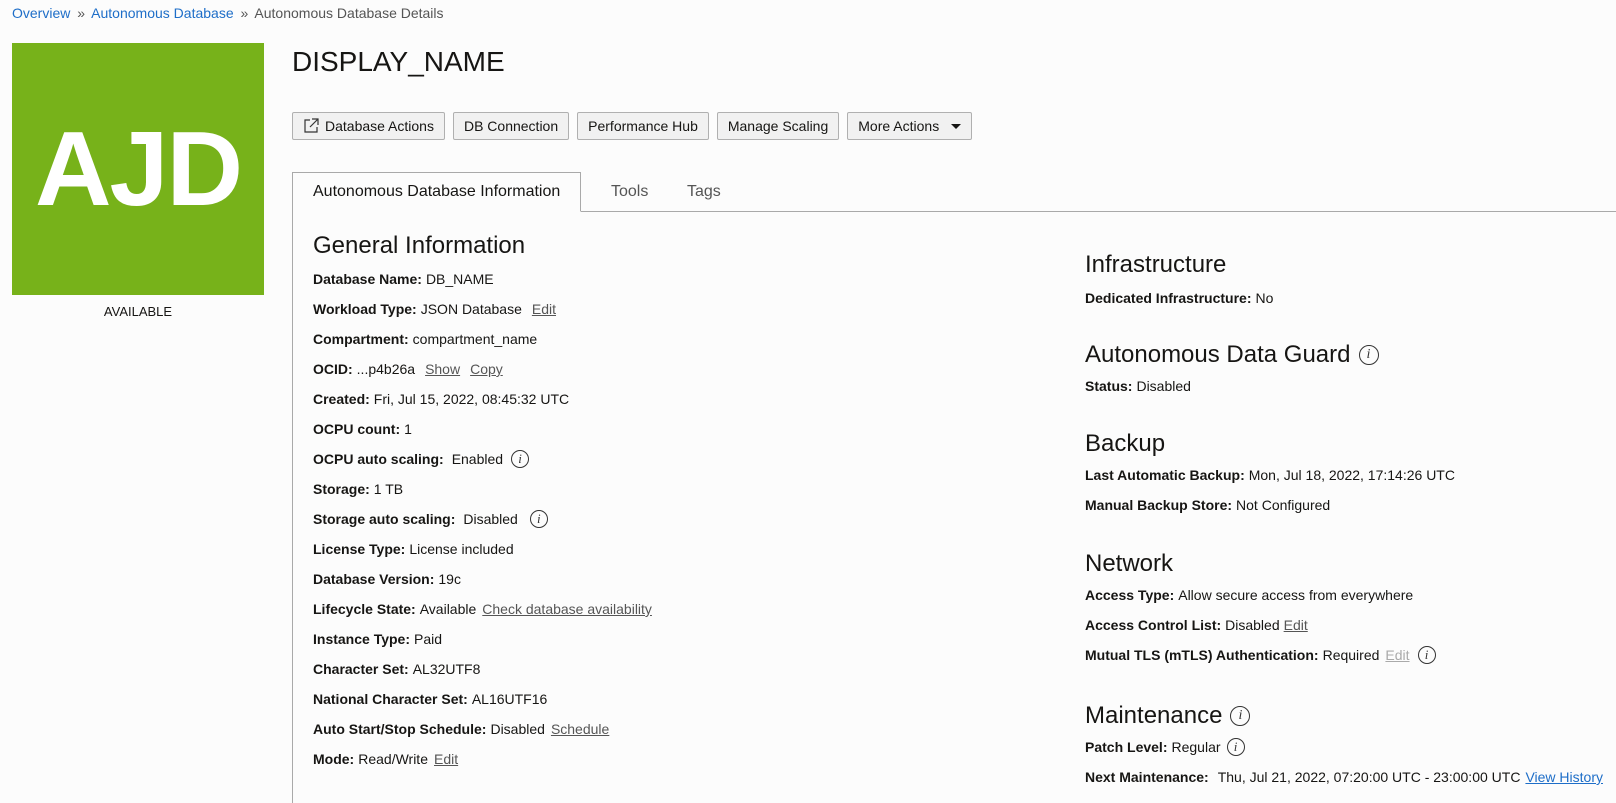  What do you see at coordinates (1125, 443) in the screenshot?
I see `heading-text: Backup` at bounding box center [1125, 443].